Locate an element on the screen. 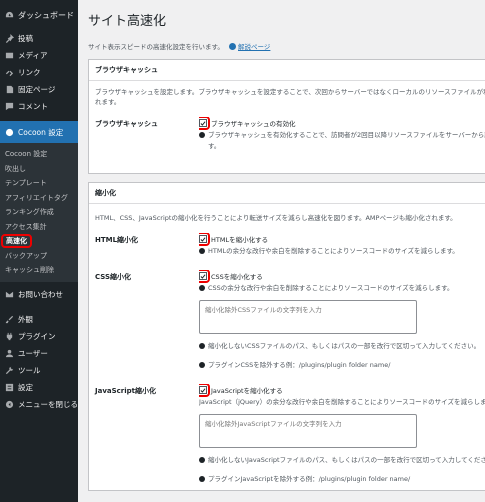 The height and width of the screenshot is (502, 485). menu-dashboard: ダッシュボード is located at coordinates (39, 15).